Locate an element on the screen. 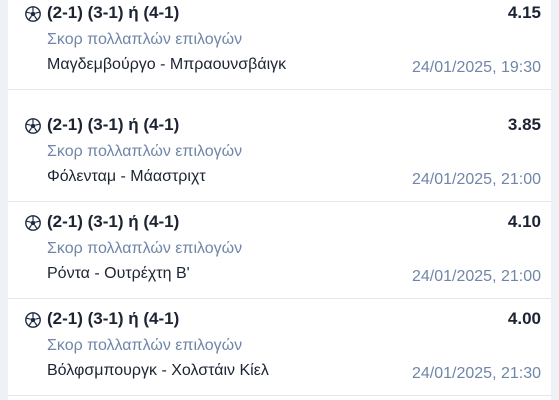  match-datetime: 24/01/2025, 21:30 is located at coordinates (476, 373).